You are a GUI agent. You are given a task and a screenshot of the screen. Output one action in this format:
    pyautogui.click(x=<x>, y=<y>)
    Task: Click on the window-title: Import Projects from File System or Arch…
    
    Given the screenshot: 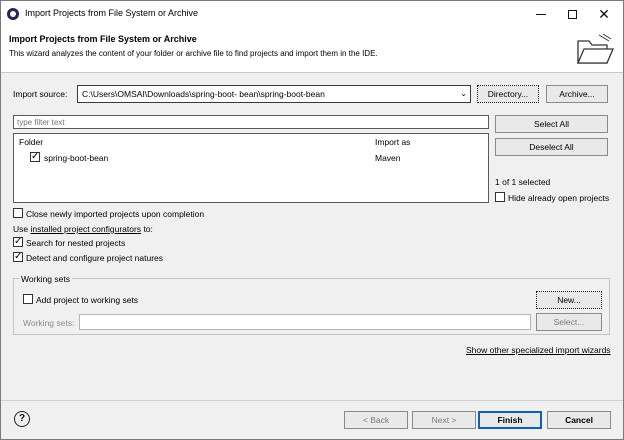 What is the action you would take?
    pyautogui.click(x=112, y=13)
    